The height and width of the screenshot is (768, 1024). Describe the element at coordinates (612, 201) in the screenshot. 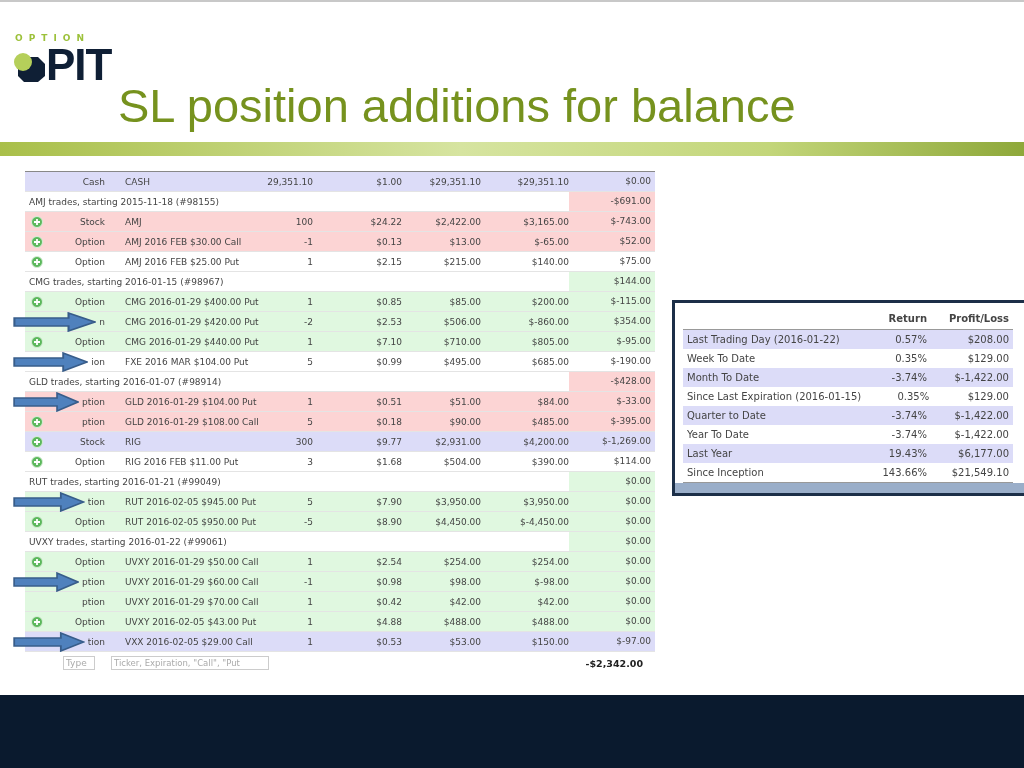

I see `table-cell: -$691.00` at that location.